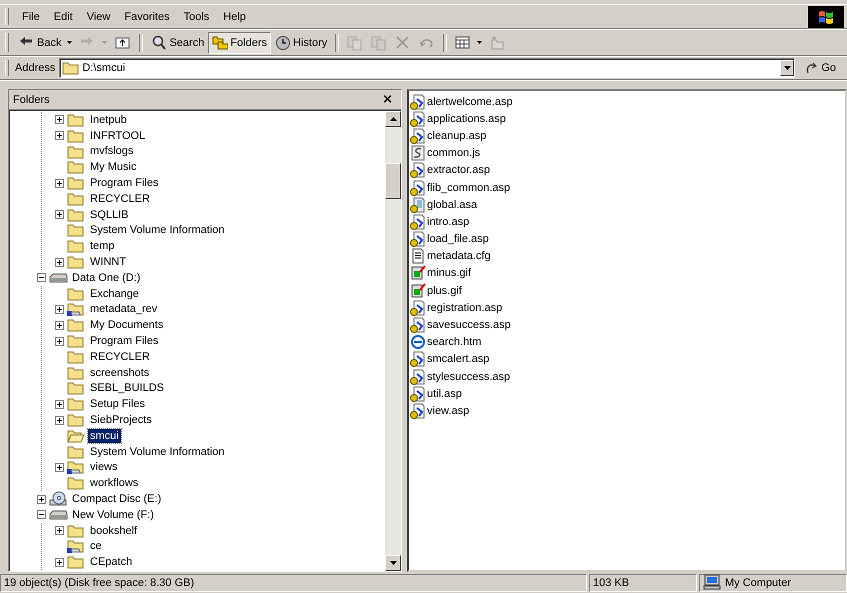  I want to click on menu-item: Tools, so click(196, 16).